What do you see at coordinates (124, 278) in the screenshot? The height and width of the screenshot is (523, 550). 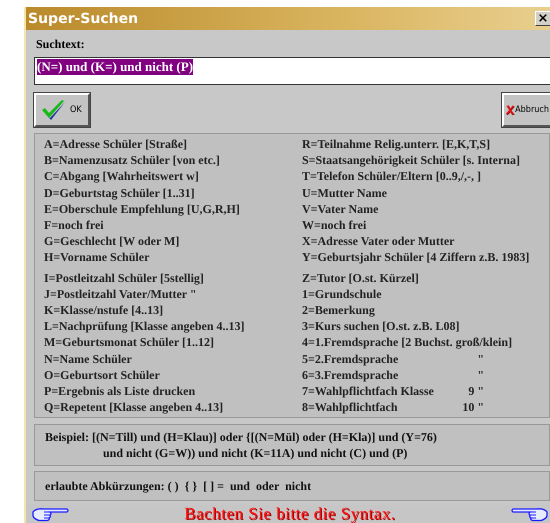 I see `legend-entry: I=Postleitzahl Schüler [5stellig]` at bounding box center [124, 278].